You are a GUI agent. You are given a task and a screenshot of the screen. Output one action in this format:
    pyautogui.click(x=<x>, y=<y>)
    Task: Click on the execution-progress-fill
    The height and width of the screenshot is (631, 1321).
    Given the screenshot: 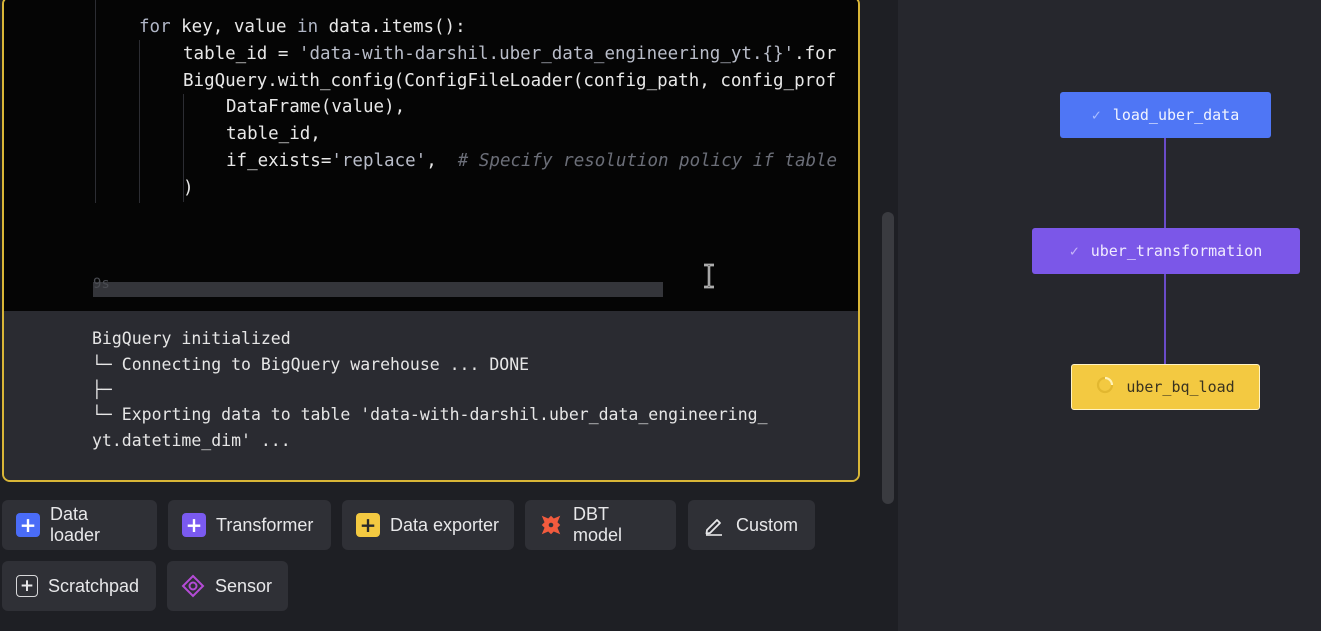 What is the action you would take?
    pyautogui.click(x=378, y=289)
    